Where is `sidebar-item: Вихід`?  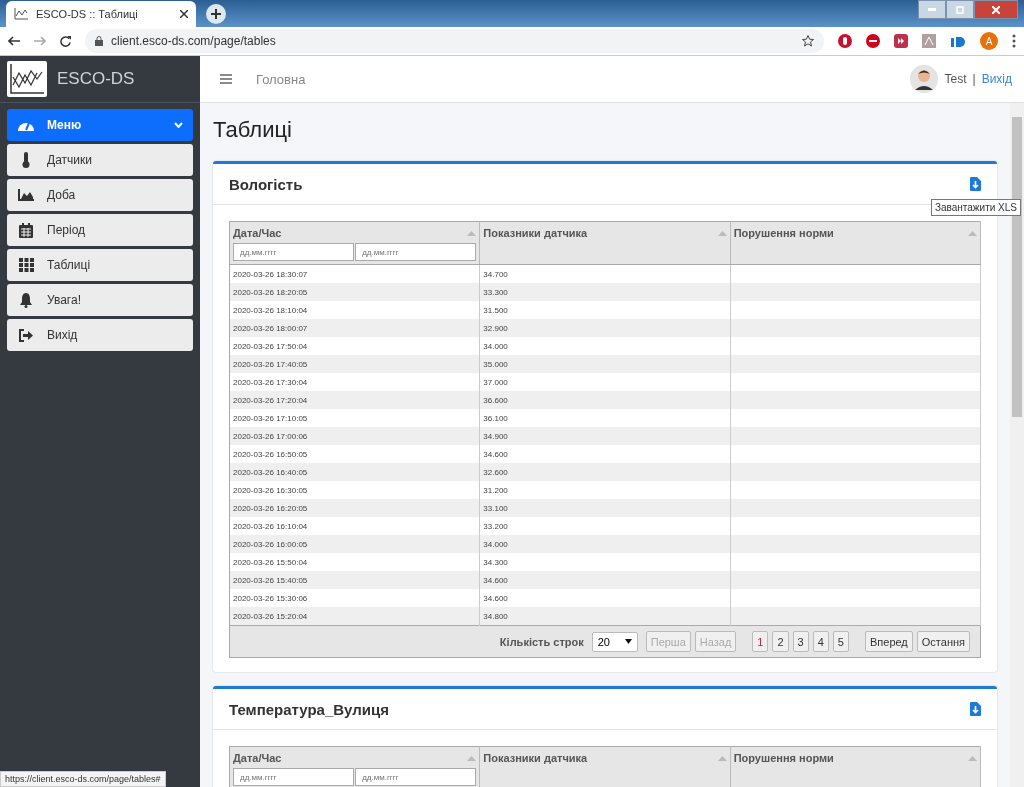
sidebar-item: Вихід is located at coordinates (100, 335).